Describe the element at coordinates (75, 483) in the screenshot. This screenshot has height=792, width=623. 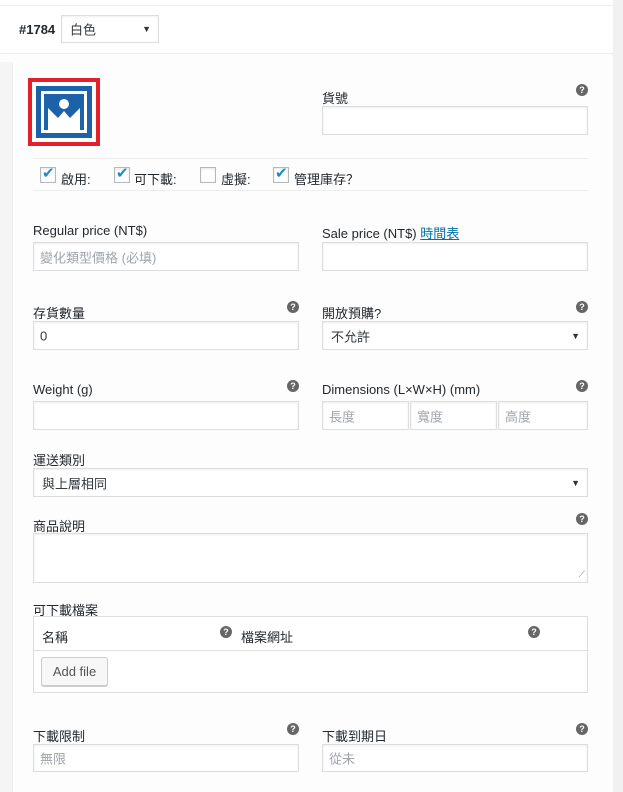
I see `shipping-class-value: 與上層相同` at that location.